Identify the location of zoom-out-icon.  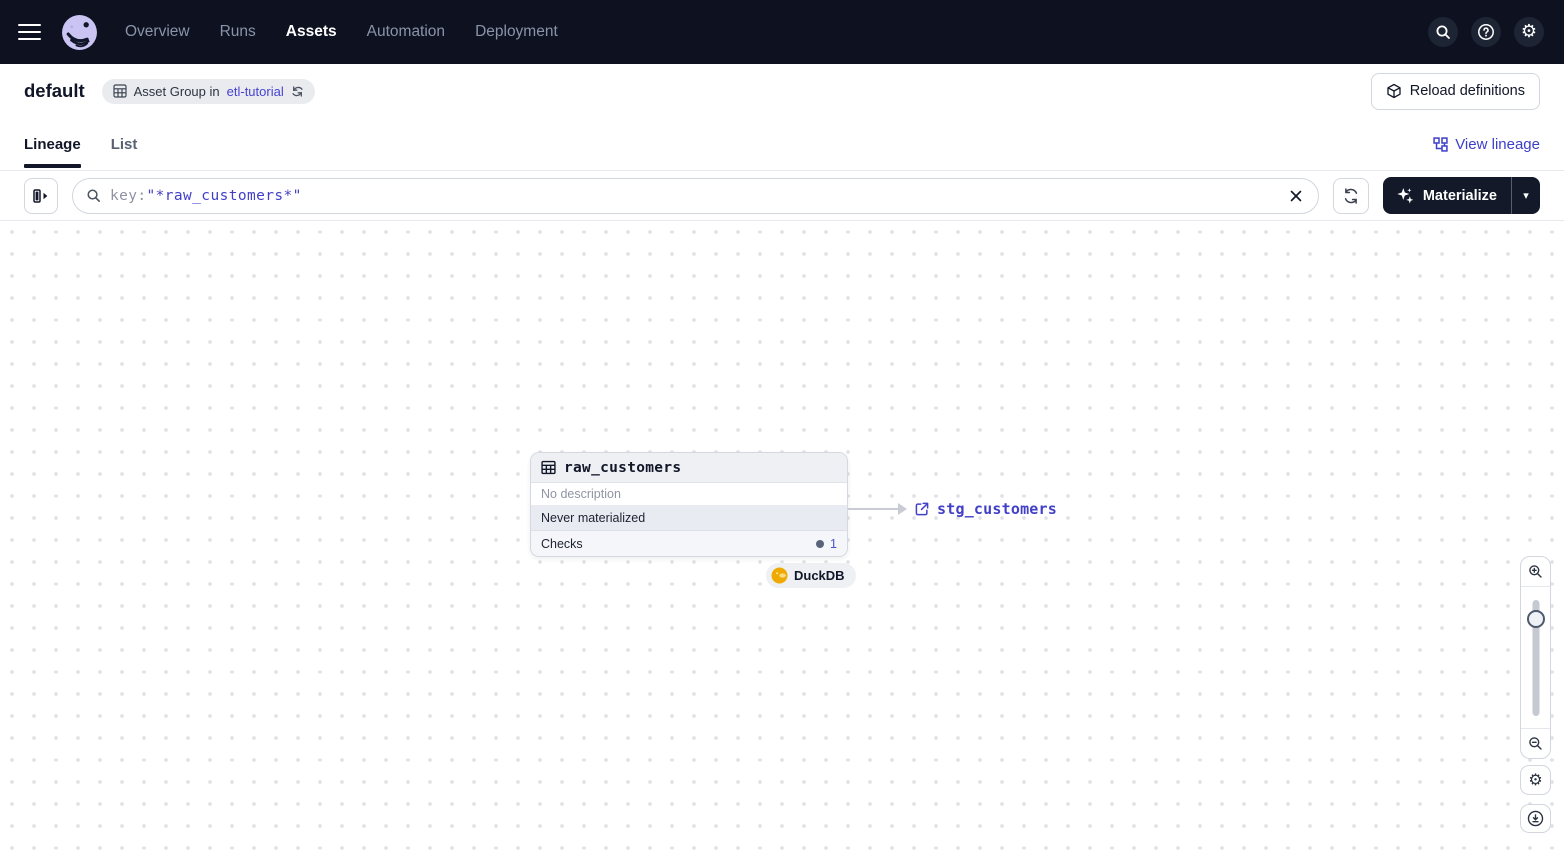
(1535, 743).